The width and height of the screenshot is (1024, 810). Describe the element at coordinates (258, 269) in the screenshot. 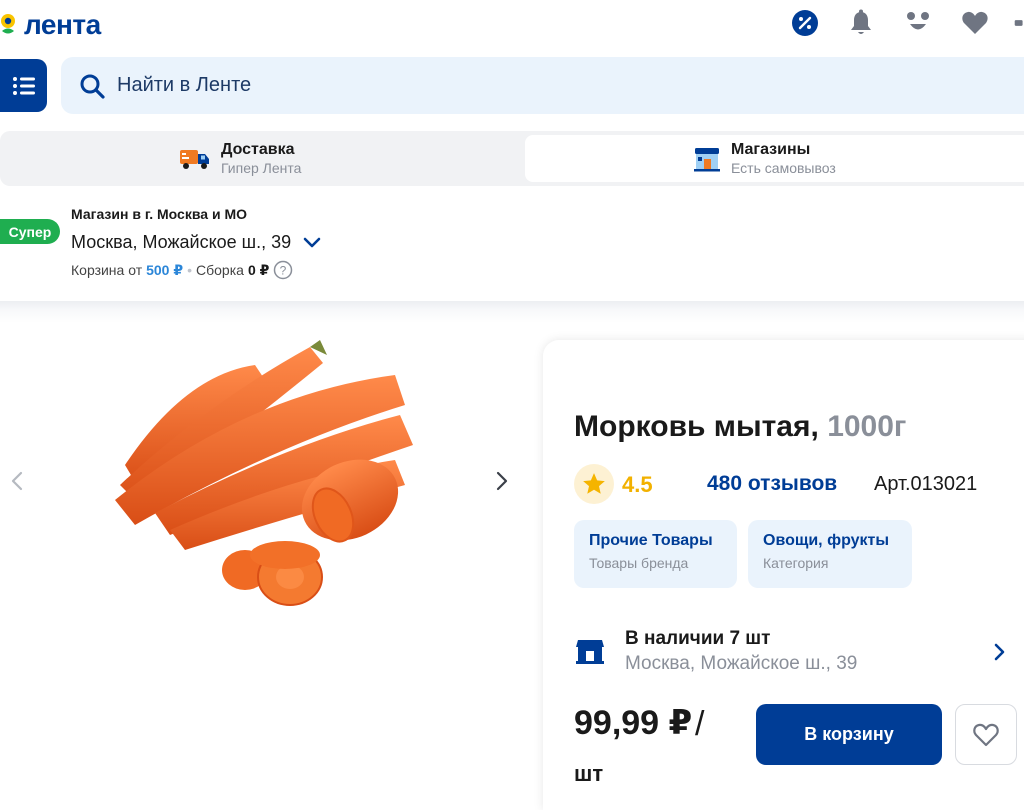

I see `assembly-value: 0 ₽` at that location.